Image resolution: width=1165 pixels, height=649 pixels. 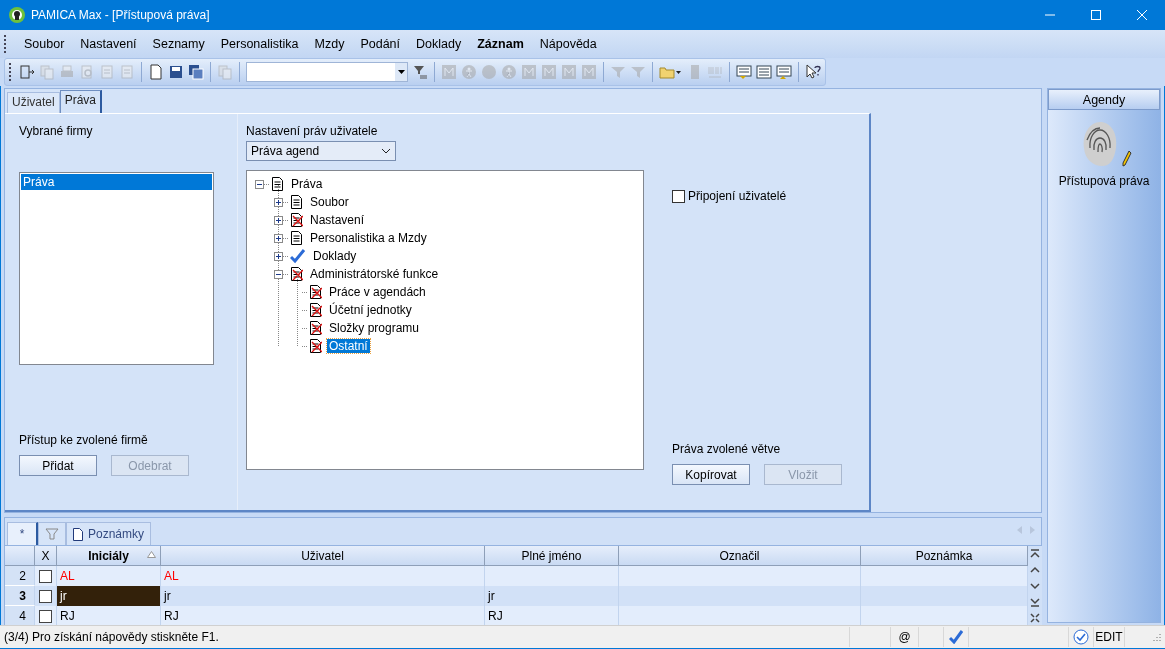 I want to click on column-header: X, so click(x=46, y=556).